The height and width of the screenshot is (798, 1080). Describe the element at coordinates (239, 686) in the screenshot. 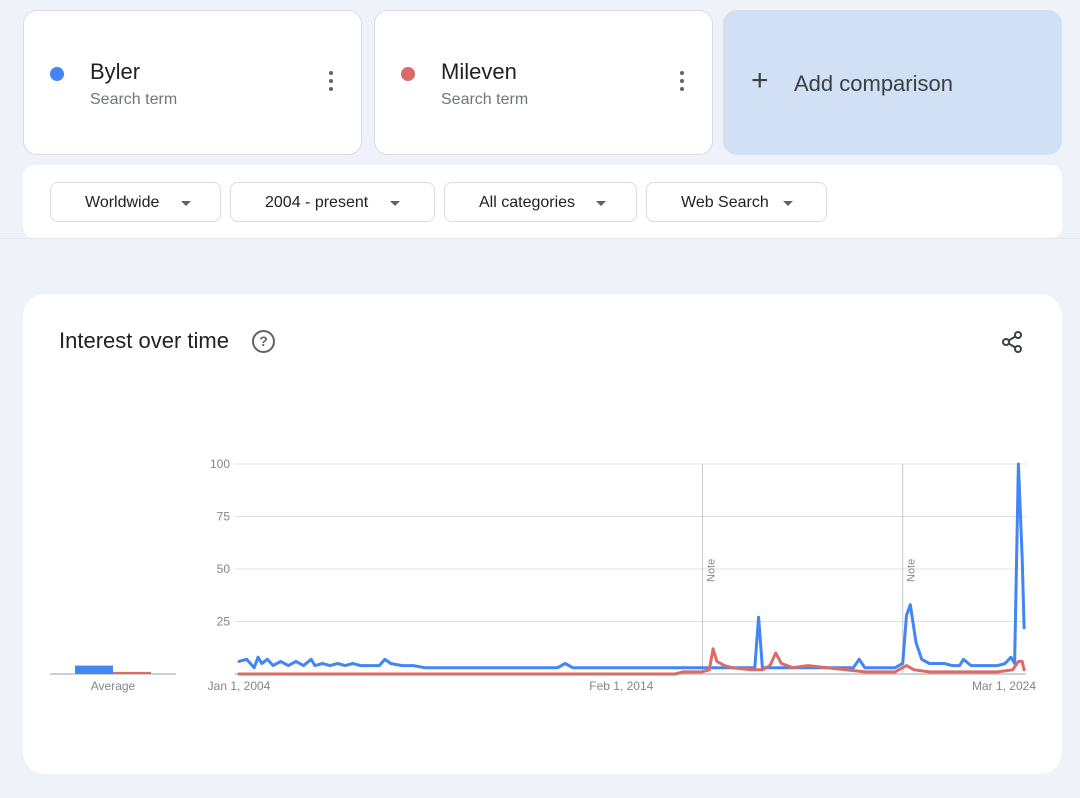

I see `x-tick-label: Jan 1, 2004` at that location.